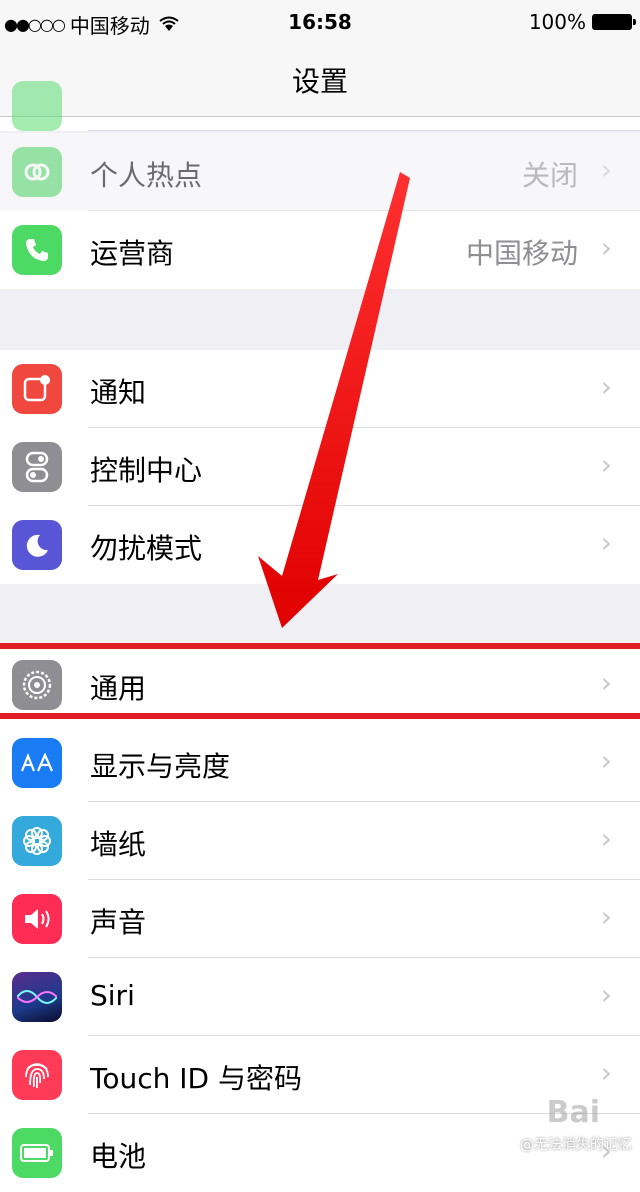 The width and height of the screenshot is (640, 1192). What do you see at coordinates (334, 400) in the screenshot?
I see `red-arrow-annotation` at bounding box center [334, 400].